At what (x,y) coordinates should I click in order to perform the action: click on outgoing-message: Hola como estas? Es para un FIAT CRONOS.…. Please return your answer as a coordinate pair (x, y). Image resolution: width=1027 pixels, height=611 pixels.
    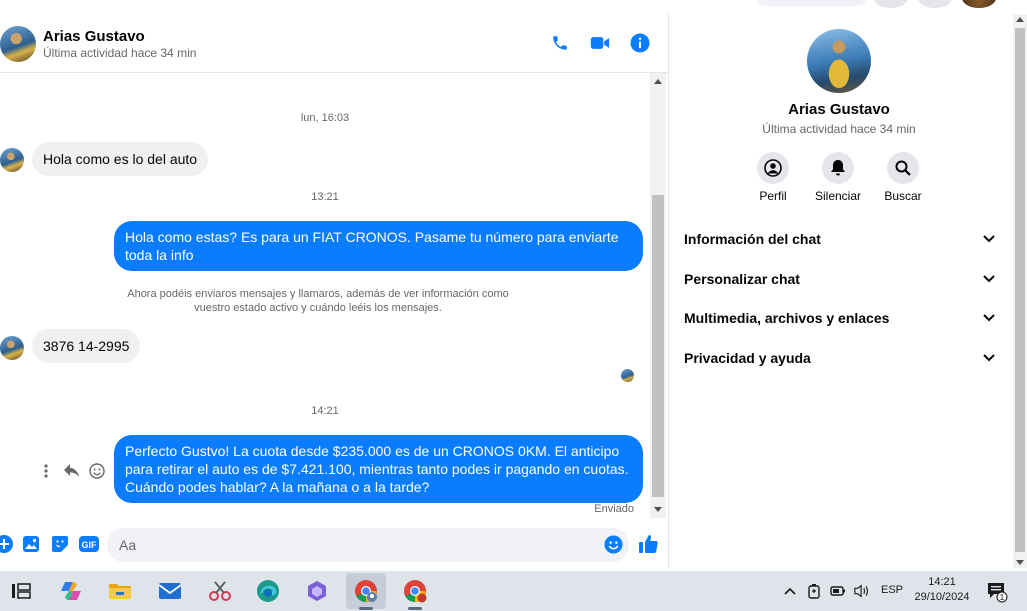
    Looking at the image, I should click on (378, 246).